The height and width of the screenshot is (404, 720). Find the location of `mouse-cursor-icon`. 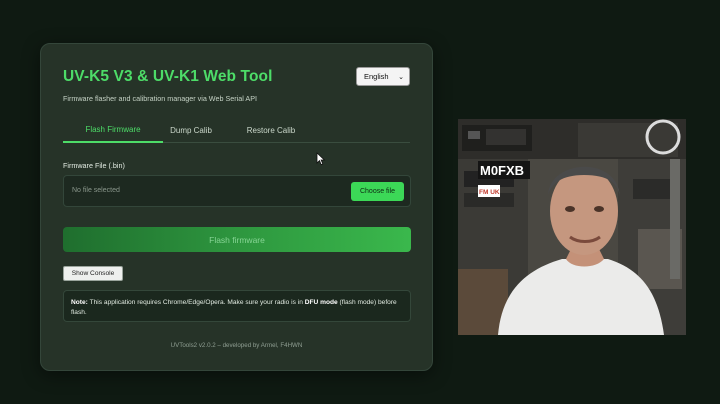

mouse-cursor-icon is located at coordinates (321, 159).